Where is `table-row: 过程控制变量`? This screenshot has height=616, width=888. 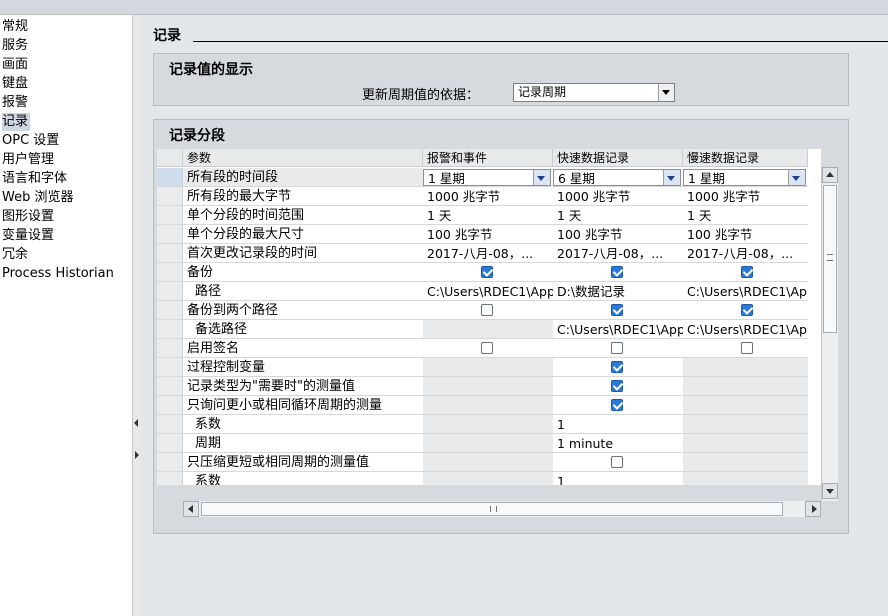
table-row: 过程控制变量 is located at coordinates (482, 367).